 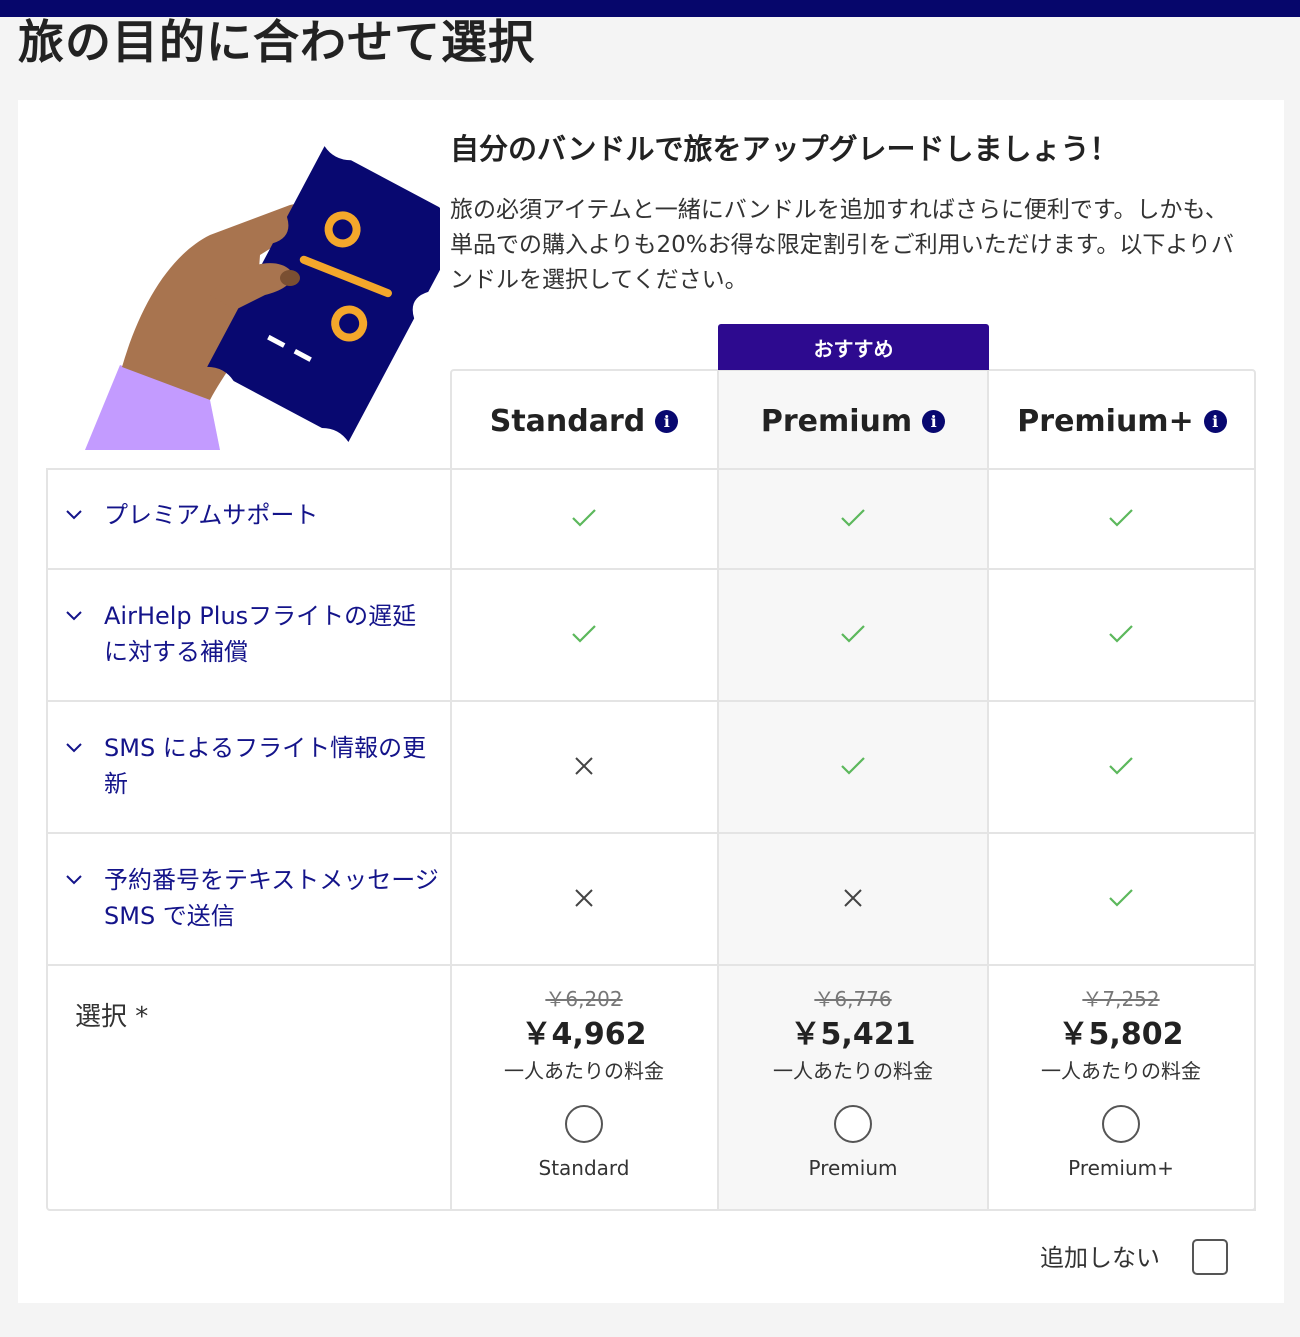 I want to click on radio-premium-plus, so click(x=1121, y=1124).